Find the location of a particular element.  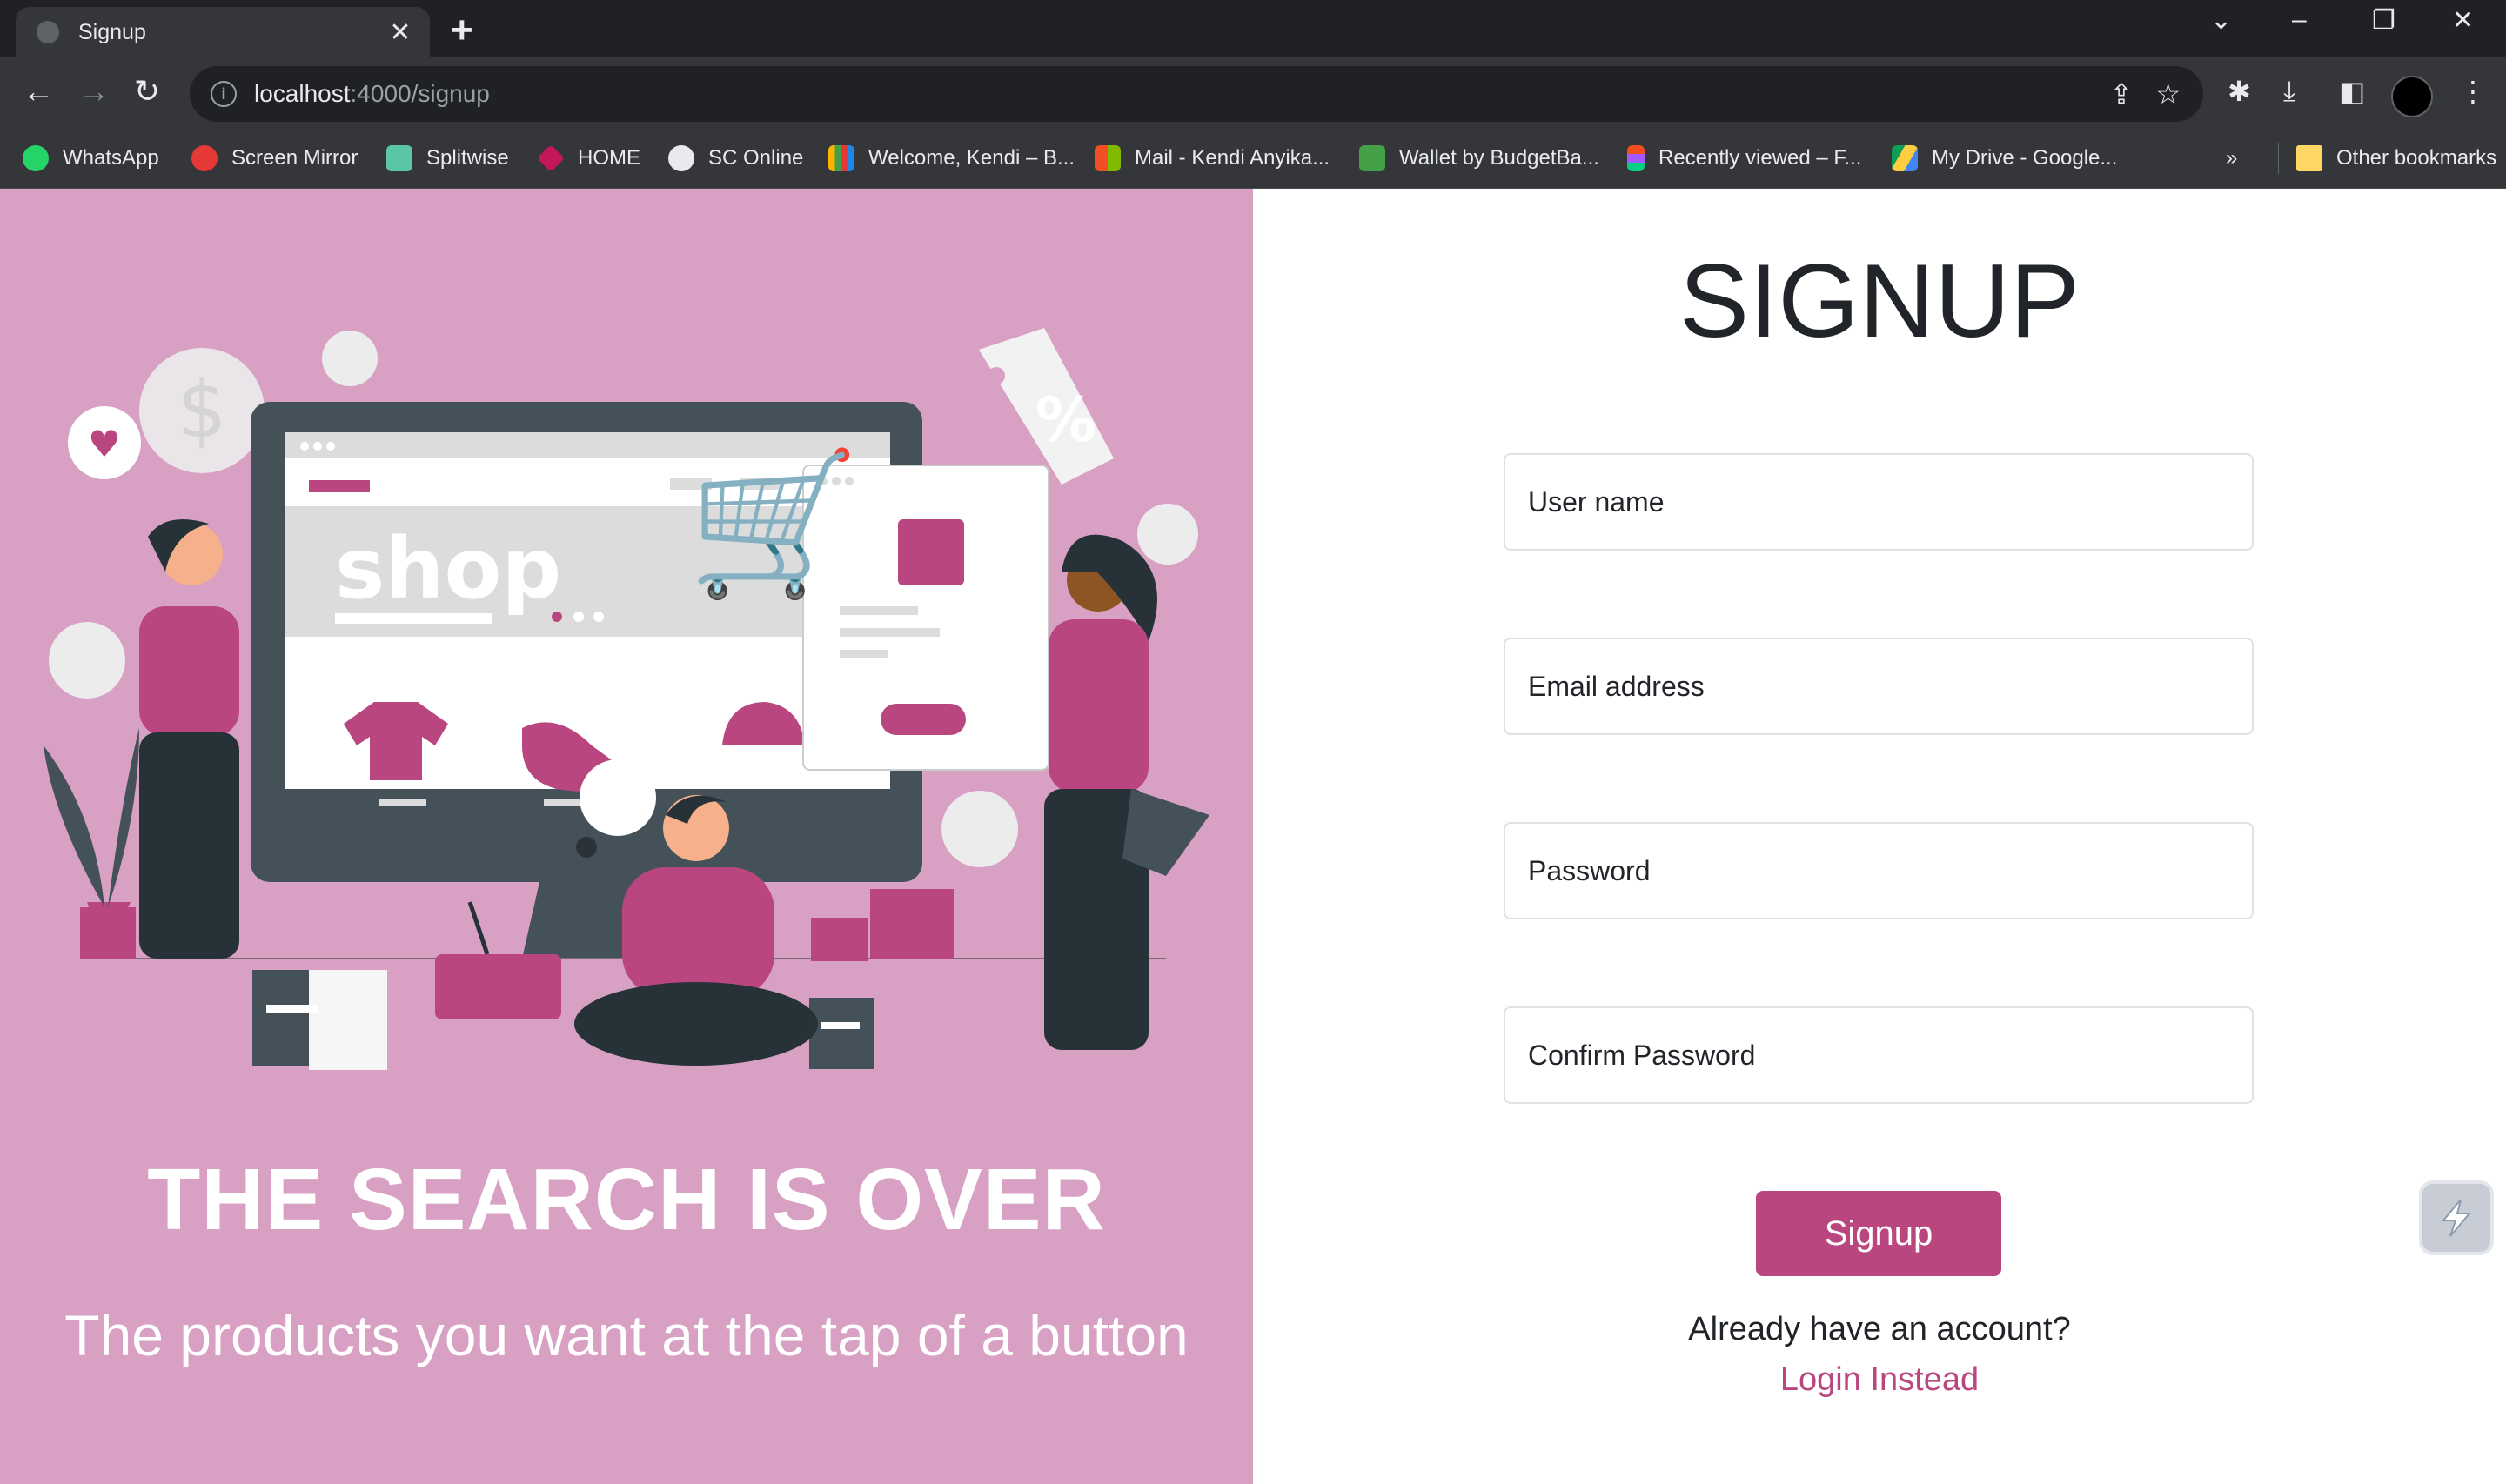

new-tab-icon: + is located at coordinates (462, 30).